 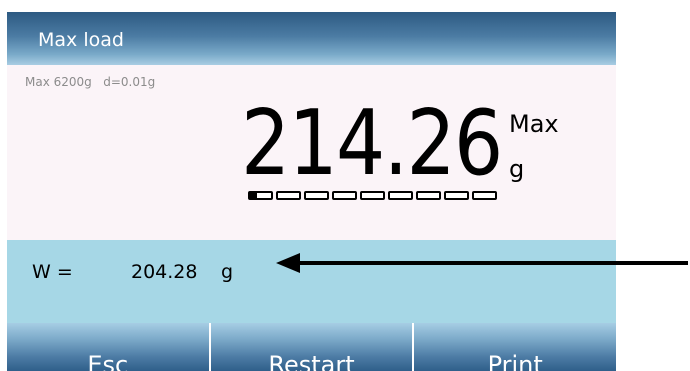 I want to click on mode-label: Max, so click(x=534, y=124).